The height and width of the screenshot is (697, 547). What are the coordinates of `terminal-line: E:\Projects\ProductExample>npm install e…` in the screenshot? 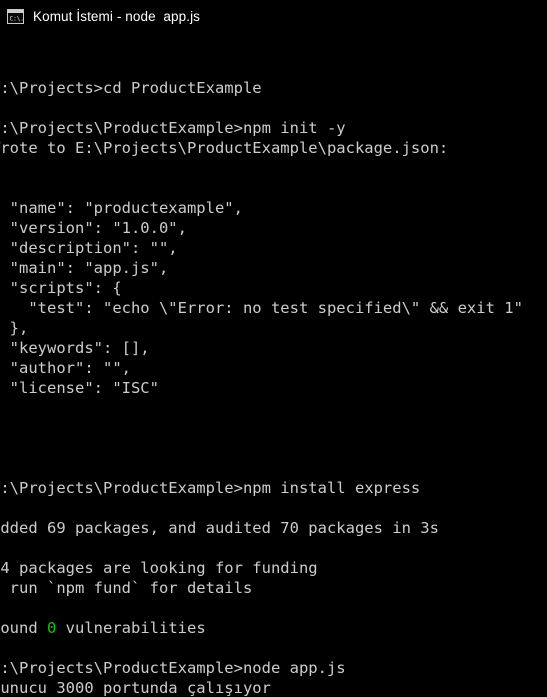 It's located at (210, 488).